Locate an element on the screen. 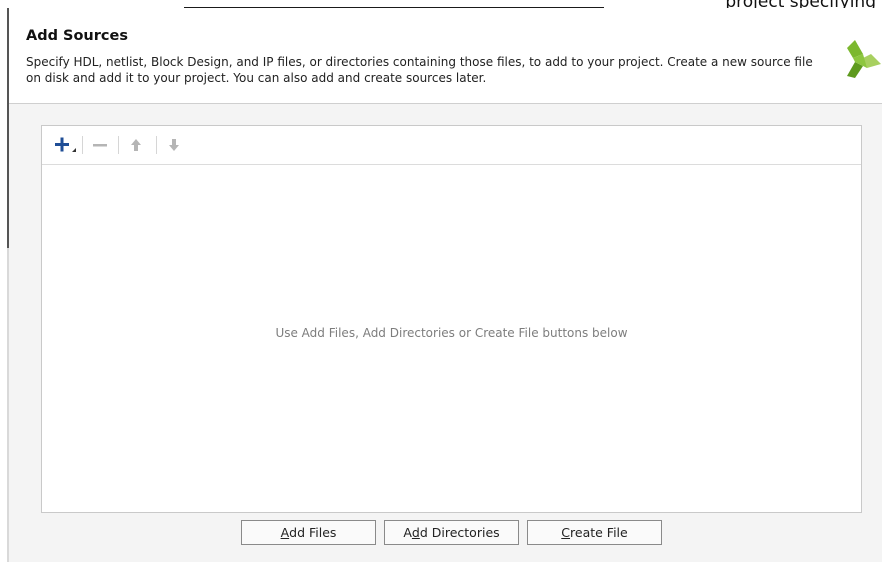 The height and width of the screenshot is (562, 882). add-files-label-post: dd Files is located at coordinates (313, 532).